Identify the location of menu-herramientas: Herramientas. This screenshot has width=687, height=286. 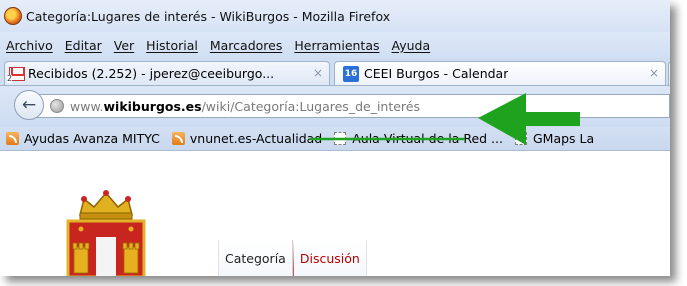
(336, 45).